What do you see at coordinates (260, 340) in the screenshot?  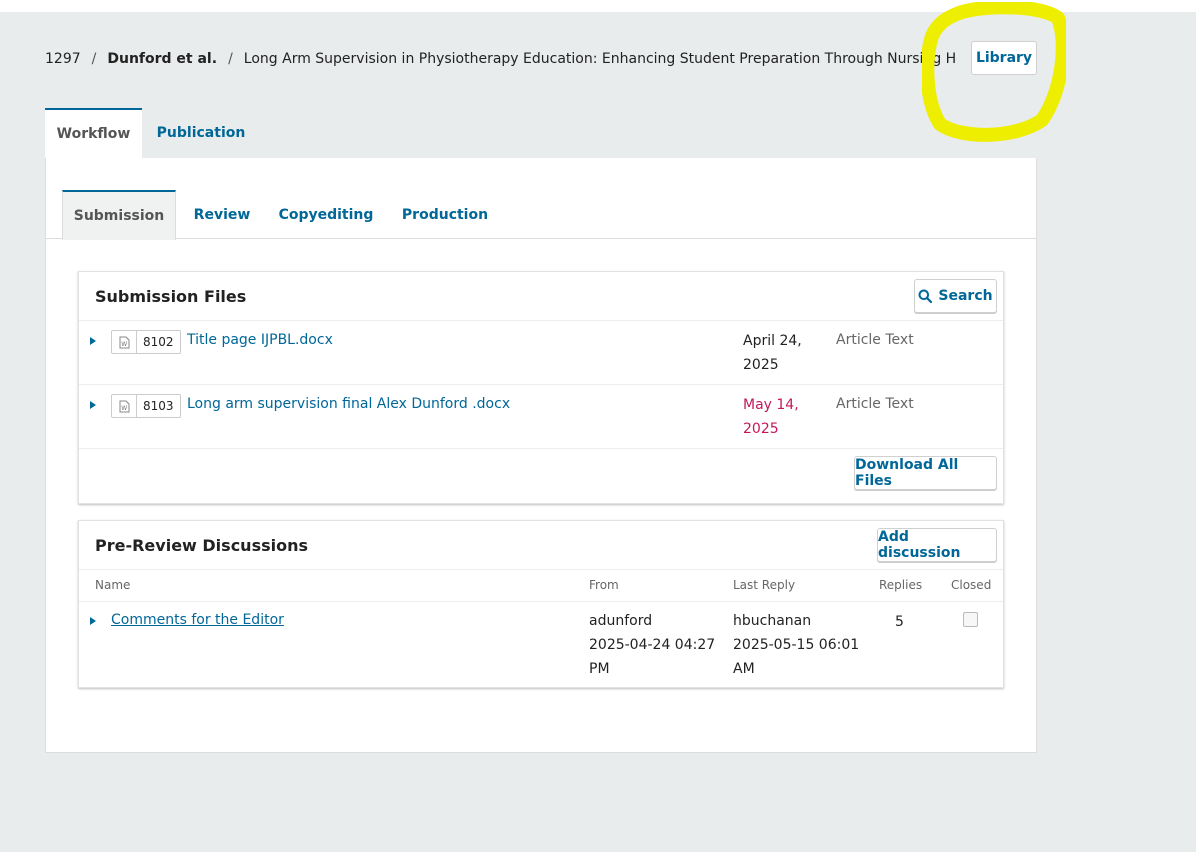 I see `file-name-link: Title page IJPBL.docx` at bounding box center [260, 340].